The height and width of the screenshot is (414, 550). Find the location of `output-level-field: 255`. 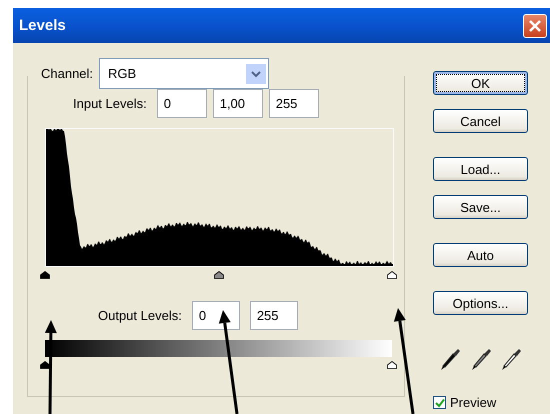

output-level-field: 255 is located at coordinates (274, 315).